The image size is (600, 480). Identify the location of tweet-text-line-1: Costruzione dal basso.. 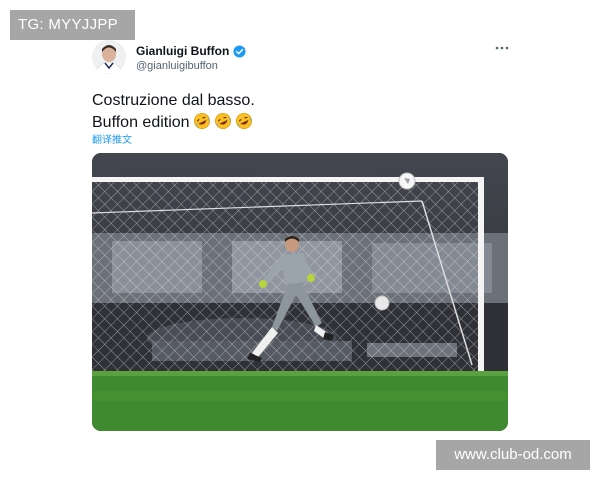
(173, 100).